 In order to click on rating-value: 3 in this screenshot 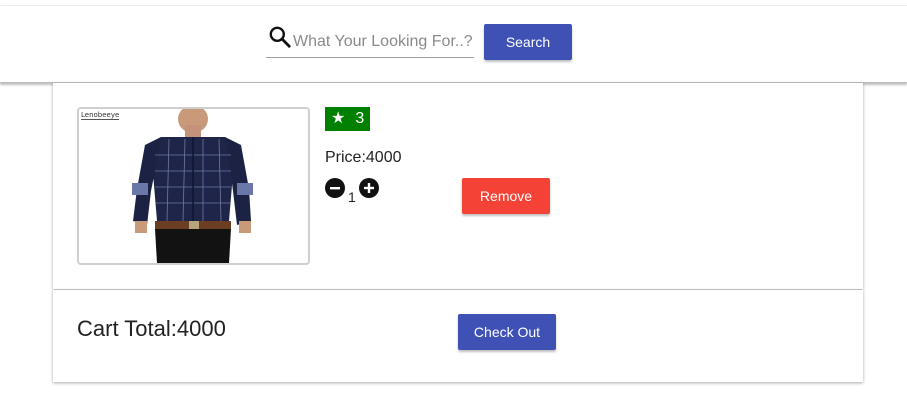, I will do `click(360, 118)`.